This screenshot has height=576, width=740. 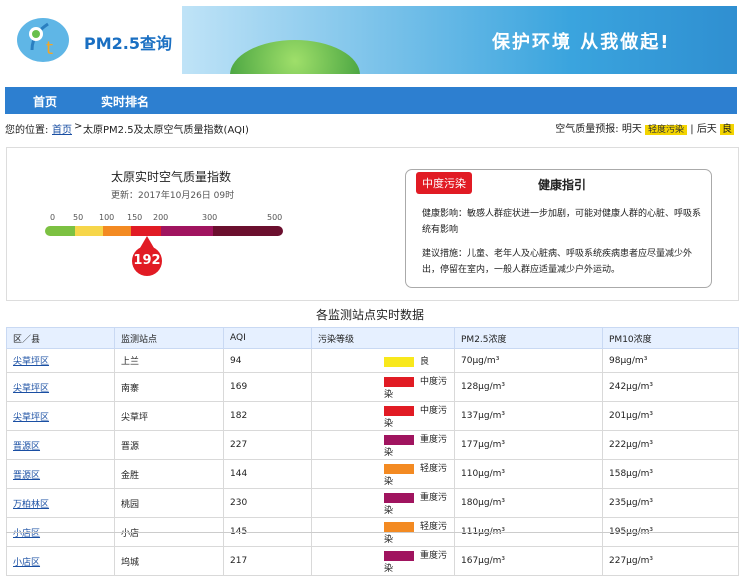 What do you see at coordinates (528, 474) in the screenshot?
I see `pm25-cell: 110μg/m³` at bounding box center [528, 474].